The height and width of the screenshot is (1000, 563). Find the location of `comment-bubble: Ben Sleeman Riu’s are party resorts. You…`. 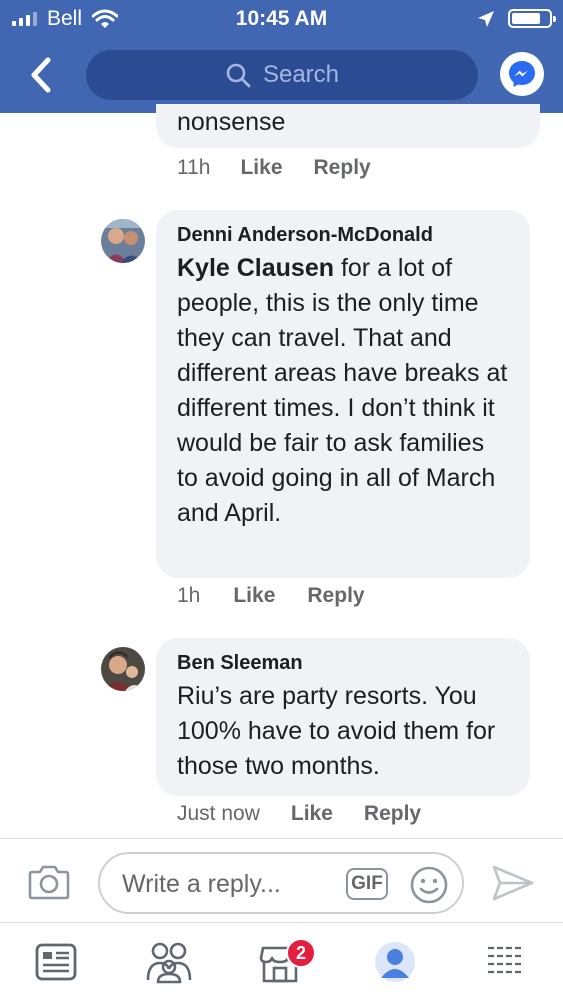

comment-bubble: Ben Sleeman Riu’s are party resorts. You… is located at coordinates (343, 717).